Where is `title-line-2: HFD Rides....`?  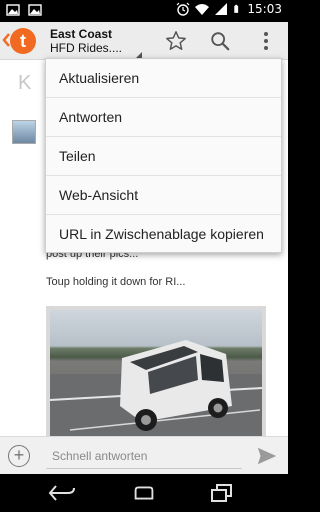
title-line-2: HFD Rides.... is located at coordinates (86, 48).